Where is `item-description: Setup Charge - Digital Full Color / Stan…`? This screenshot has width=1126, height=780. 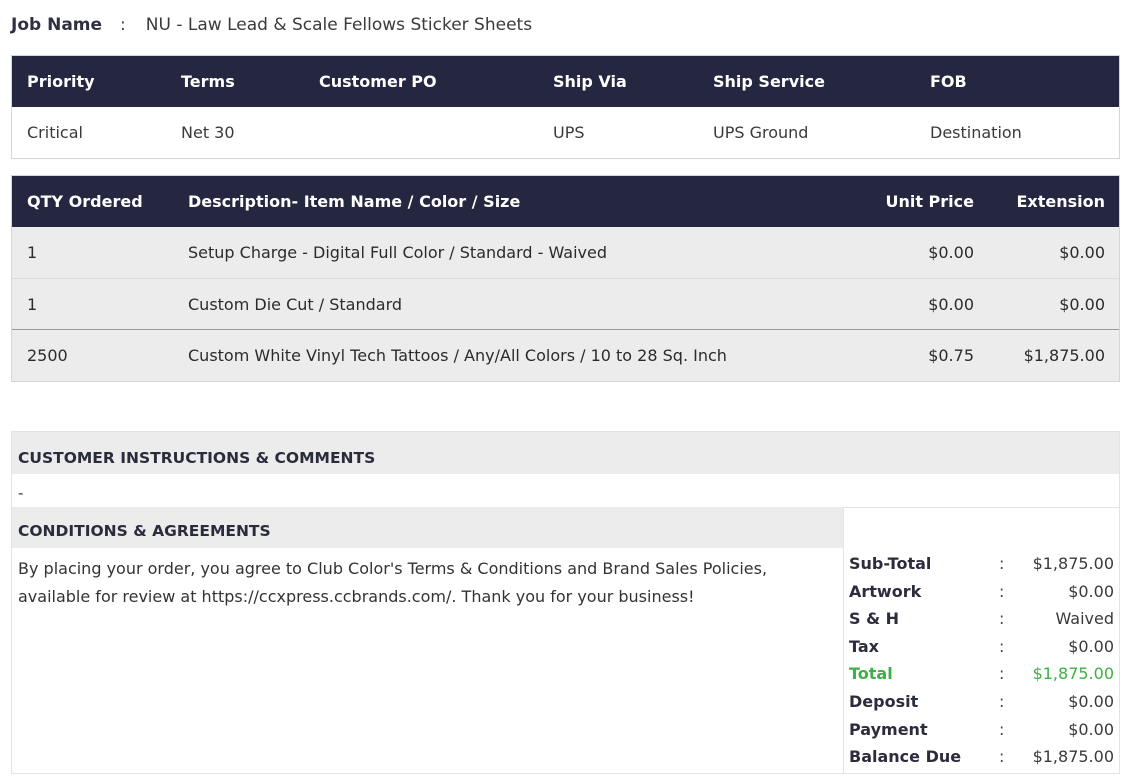
item-description: Setup Charge - Digital Full Color / Stan… is located at coordinates (398, 252).